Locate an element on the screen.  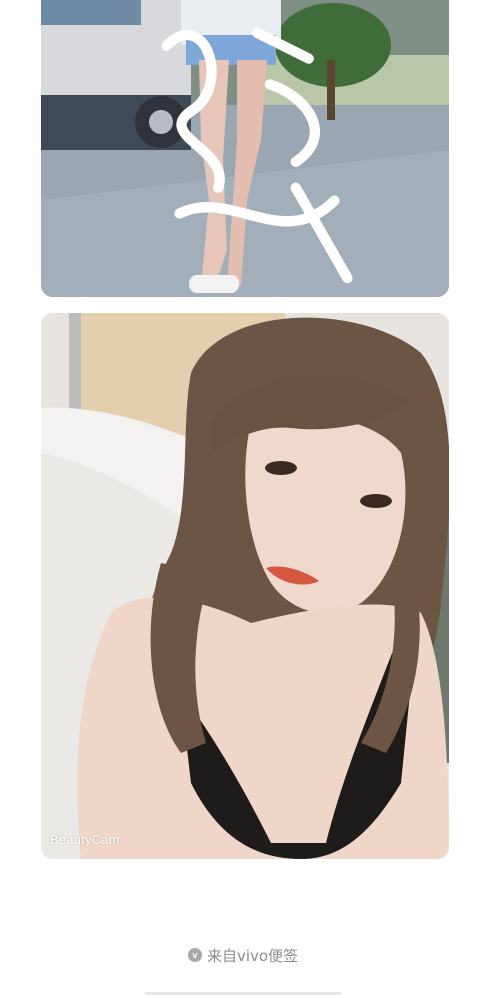
signature-watermark-icon is located at coordinates (257, 155).